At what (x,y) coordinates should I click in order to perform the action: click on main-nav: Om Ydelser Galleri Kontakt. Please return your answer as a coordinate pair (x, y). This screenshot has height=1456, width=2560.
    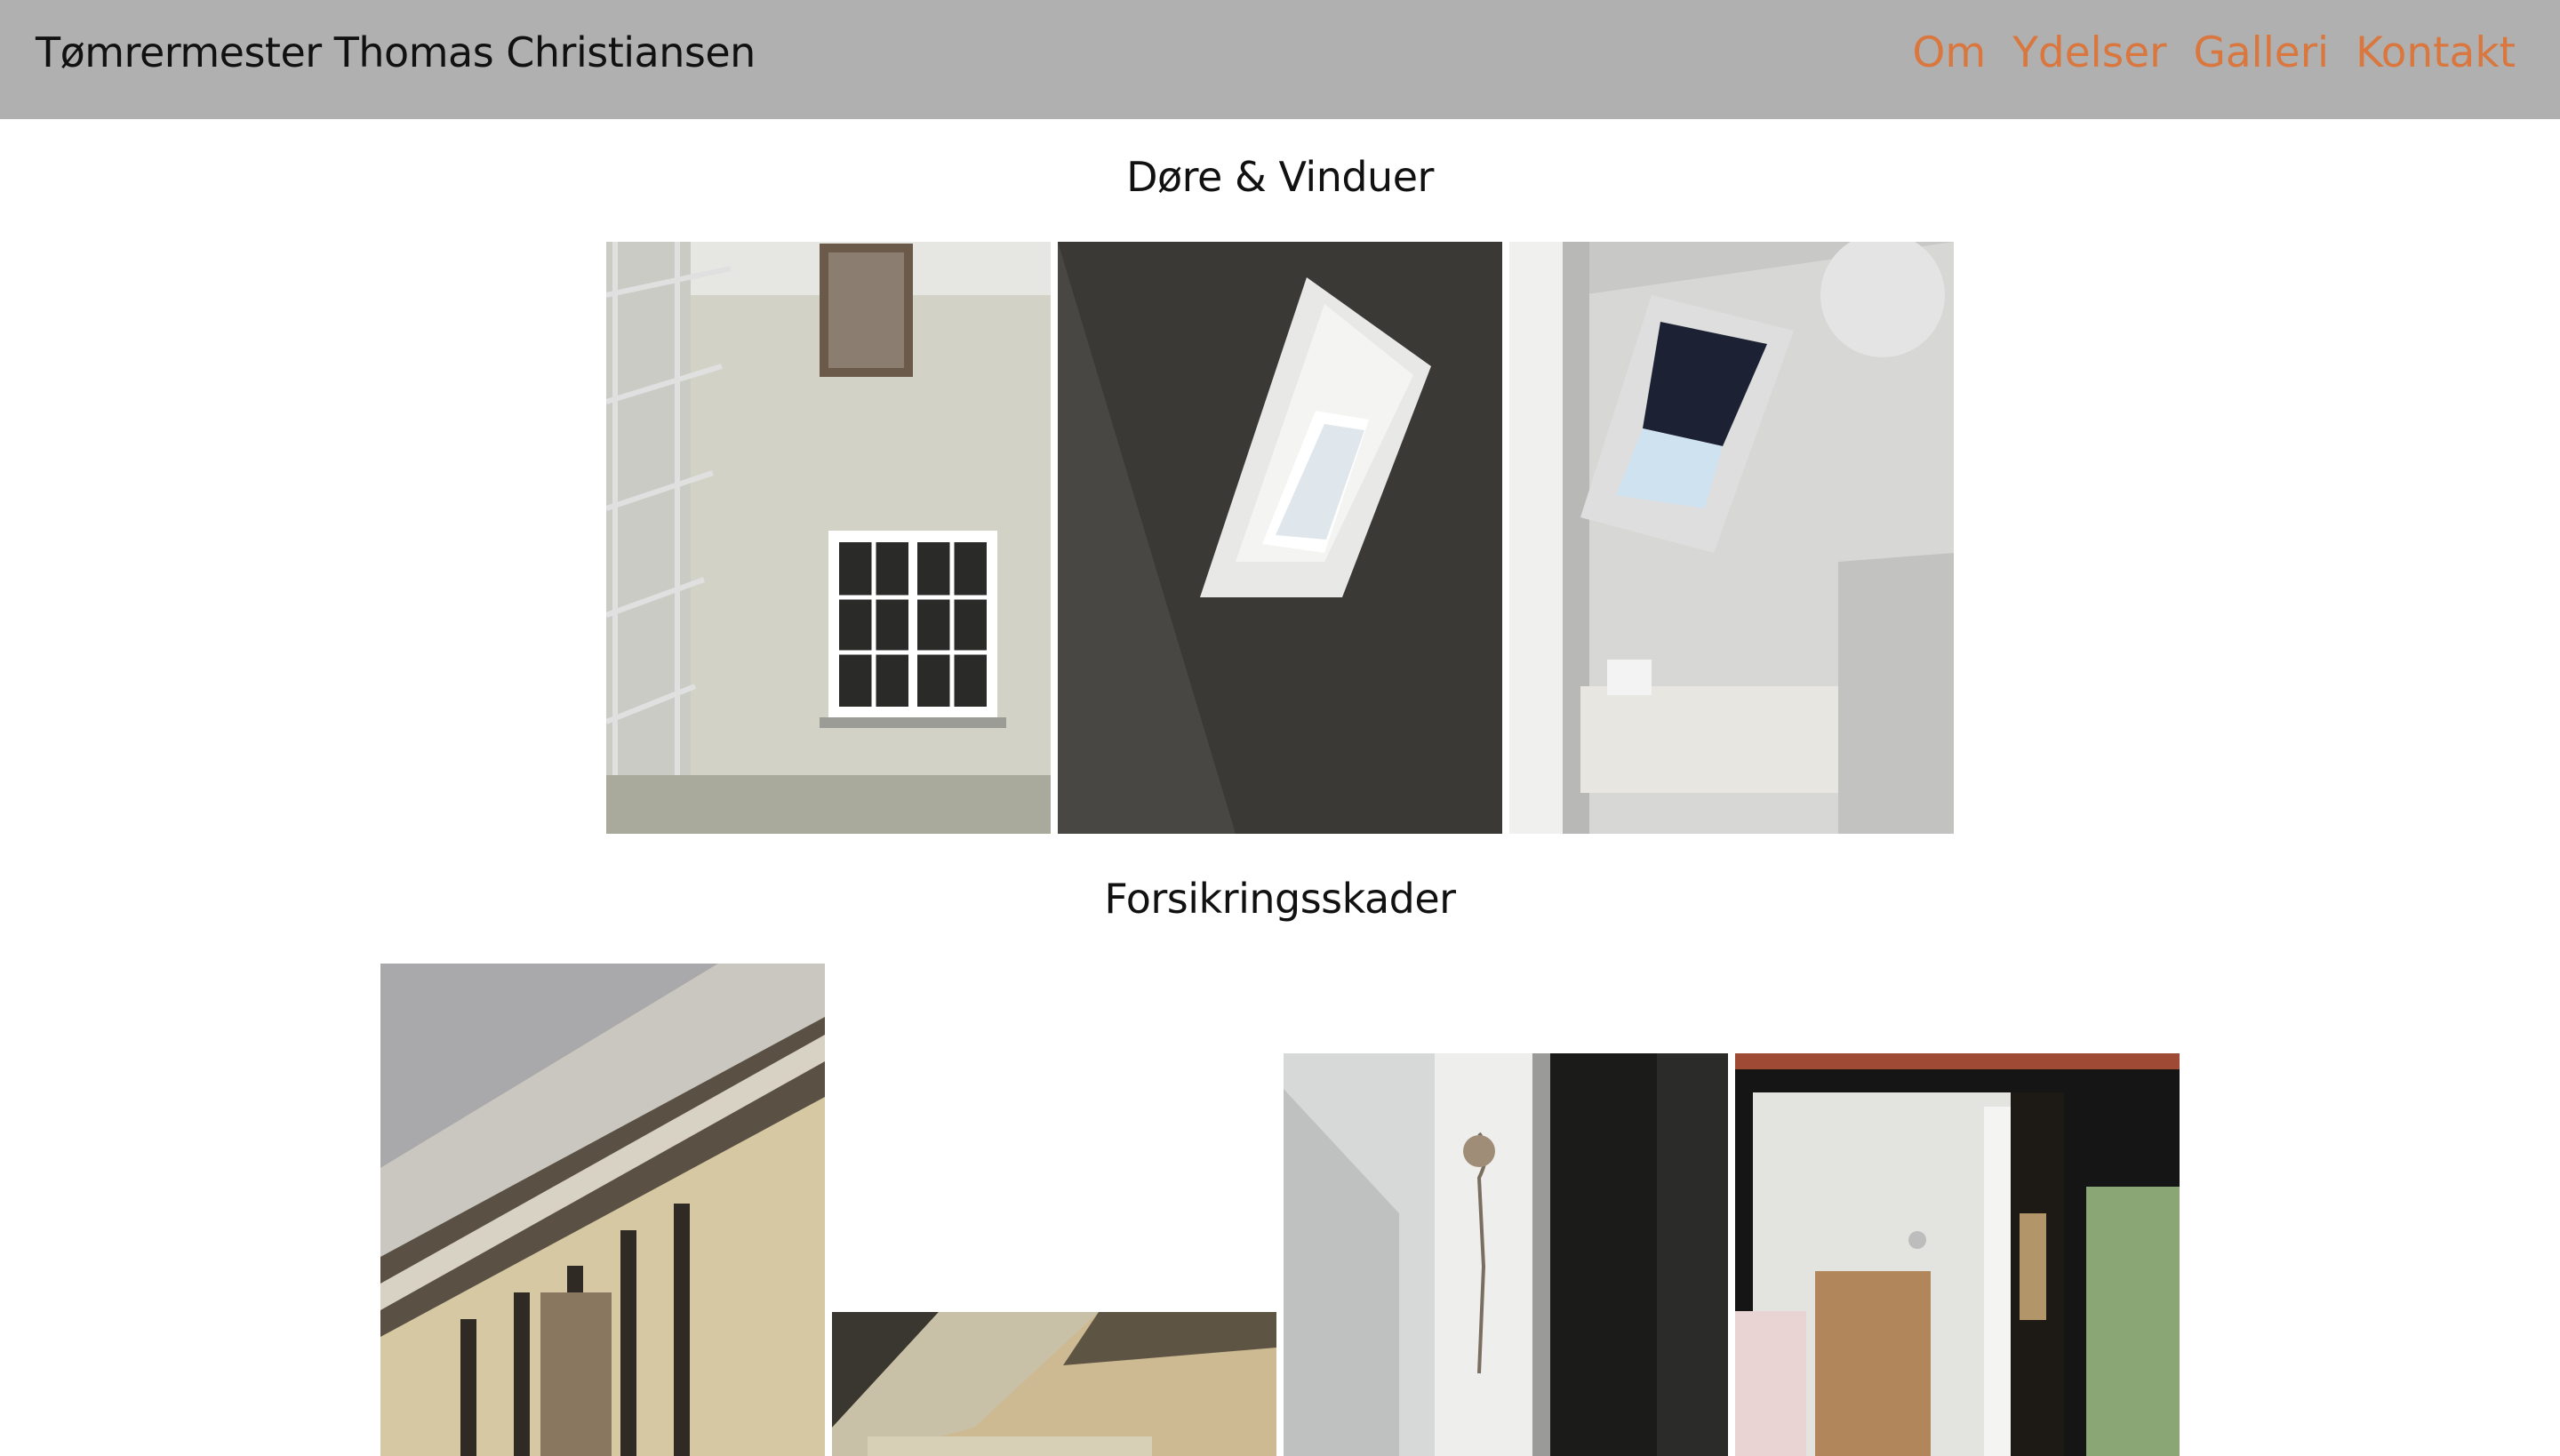
    Looking at the image, I should click on (2214, 52).